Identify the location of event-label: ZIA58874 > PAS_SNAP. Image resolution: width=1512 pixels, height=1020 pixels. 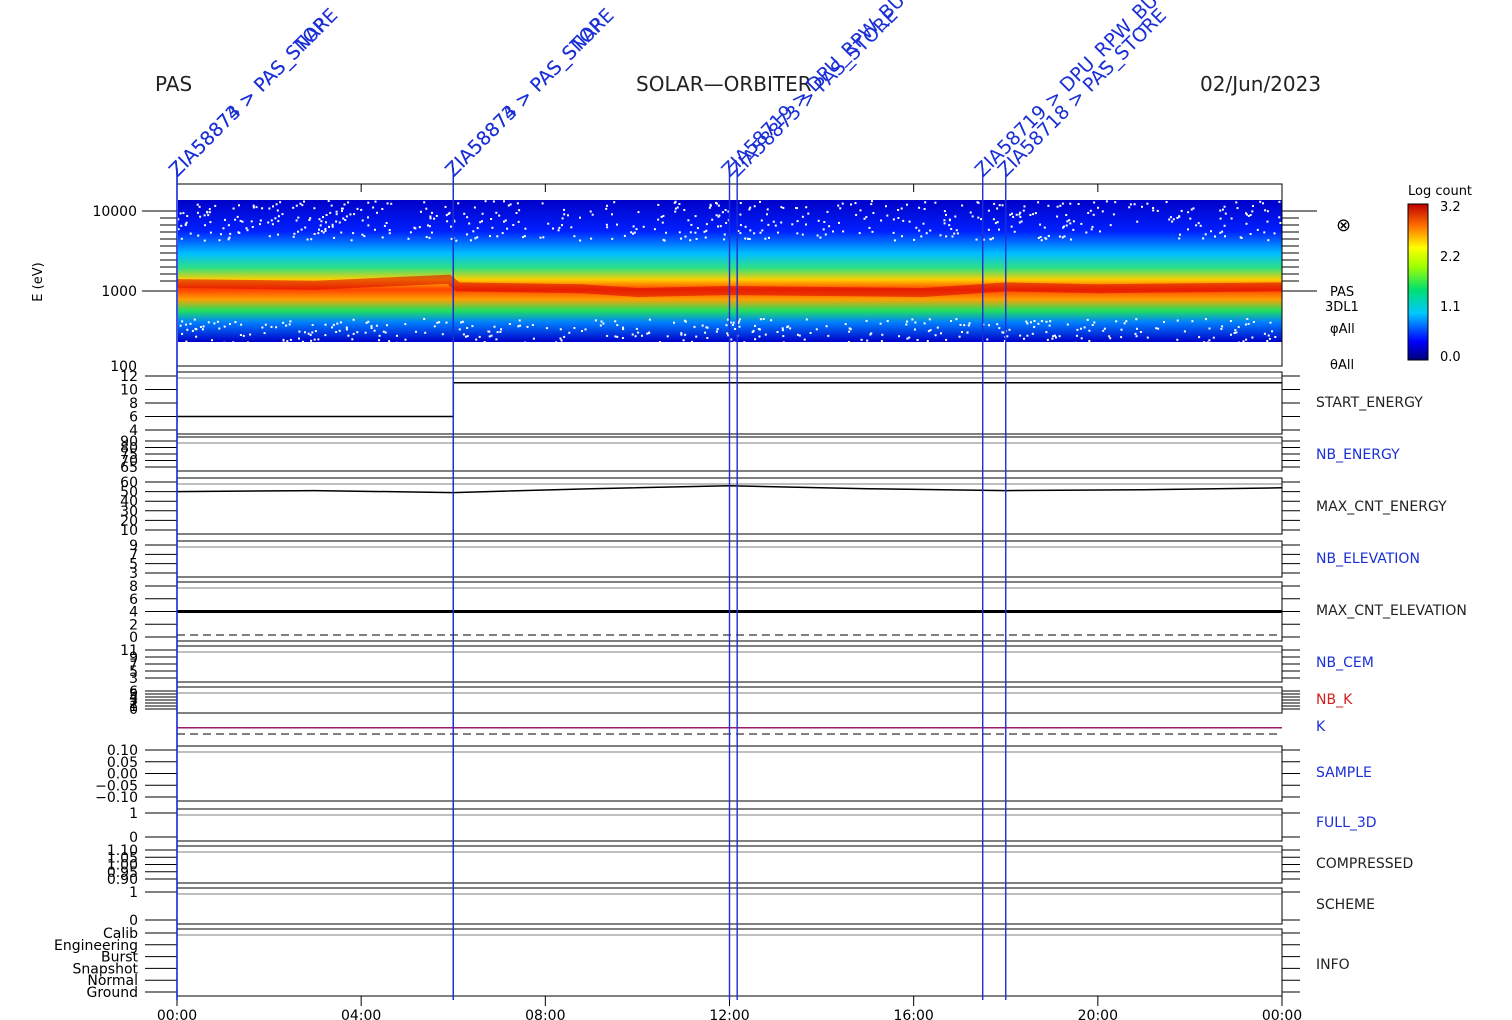
(249, 98).